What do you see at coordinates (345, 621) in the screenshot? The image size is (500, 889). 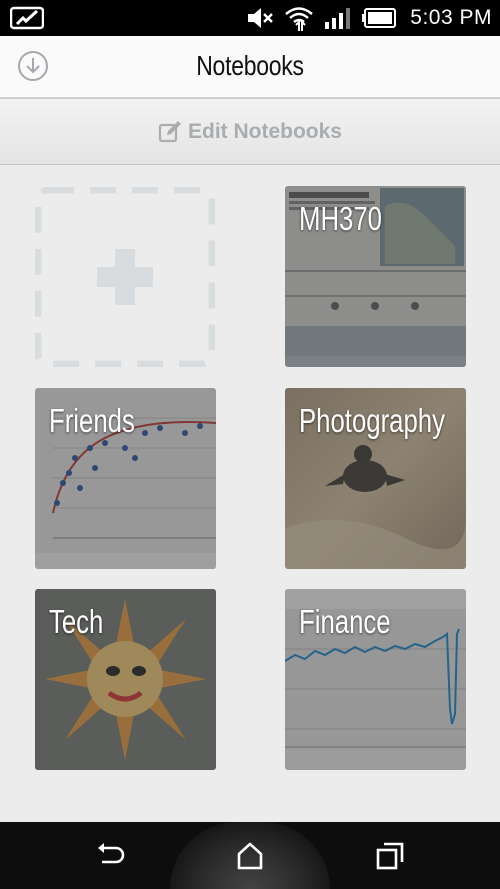 I see `notebook-name: Finance` at bounding box center [345, 621].